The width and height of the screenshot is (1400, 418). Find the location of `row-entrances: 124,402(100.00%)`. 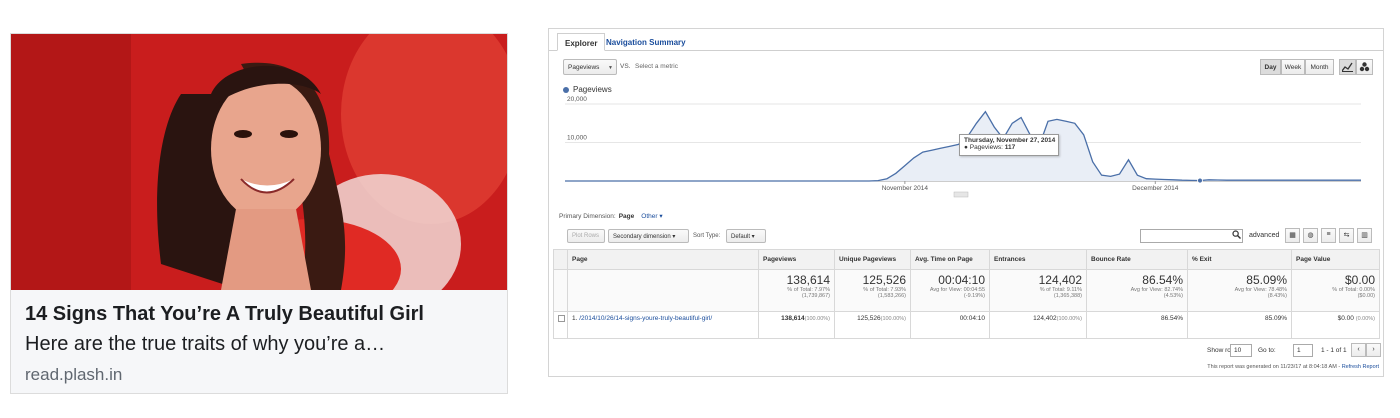

row-entrances: 124,402(100.00%) is located at coordinates (1038, 325).